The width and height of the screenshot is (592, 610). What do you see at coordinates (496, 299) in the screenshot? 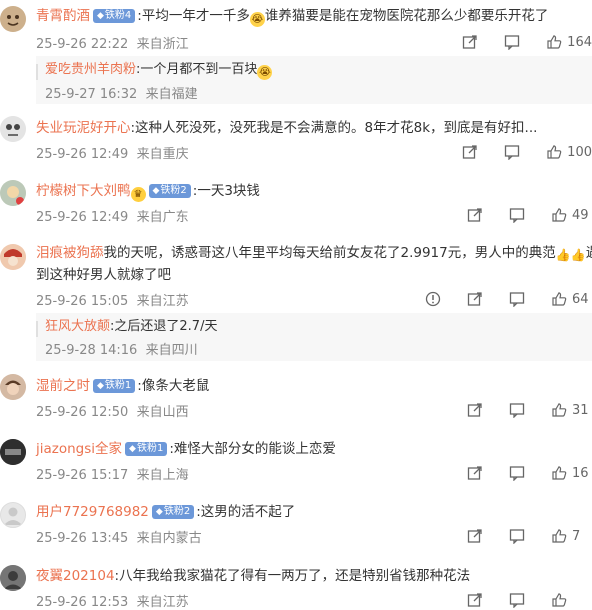
I see `comment-actions: 64` at bounding box center [496, 299].